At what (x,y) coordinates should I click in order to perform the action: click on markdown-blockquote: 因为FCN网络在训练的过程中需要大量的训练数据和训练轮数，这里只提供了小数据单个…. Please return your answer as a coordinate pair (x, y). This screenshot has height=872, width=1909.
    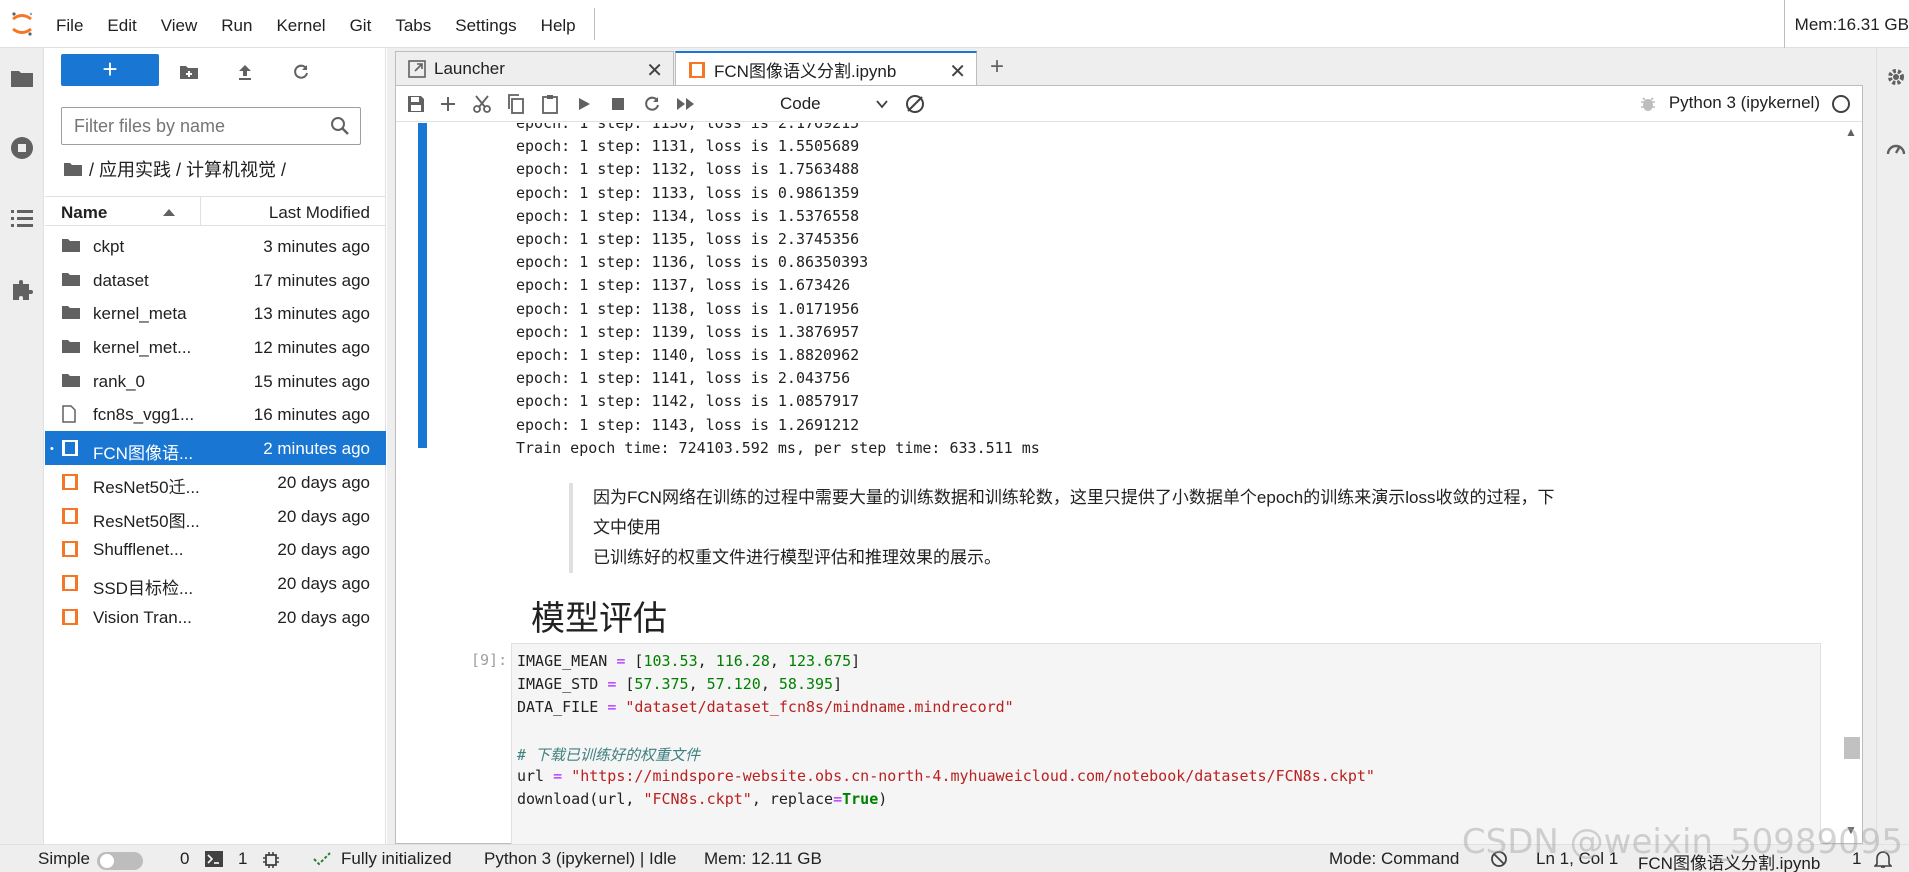
    Looking at the image, I should click on (1069, 528).